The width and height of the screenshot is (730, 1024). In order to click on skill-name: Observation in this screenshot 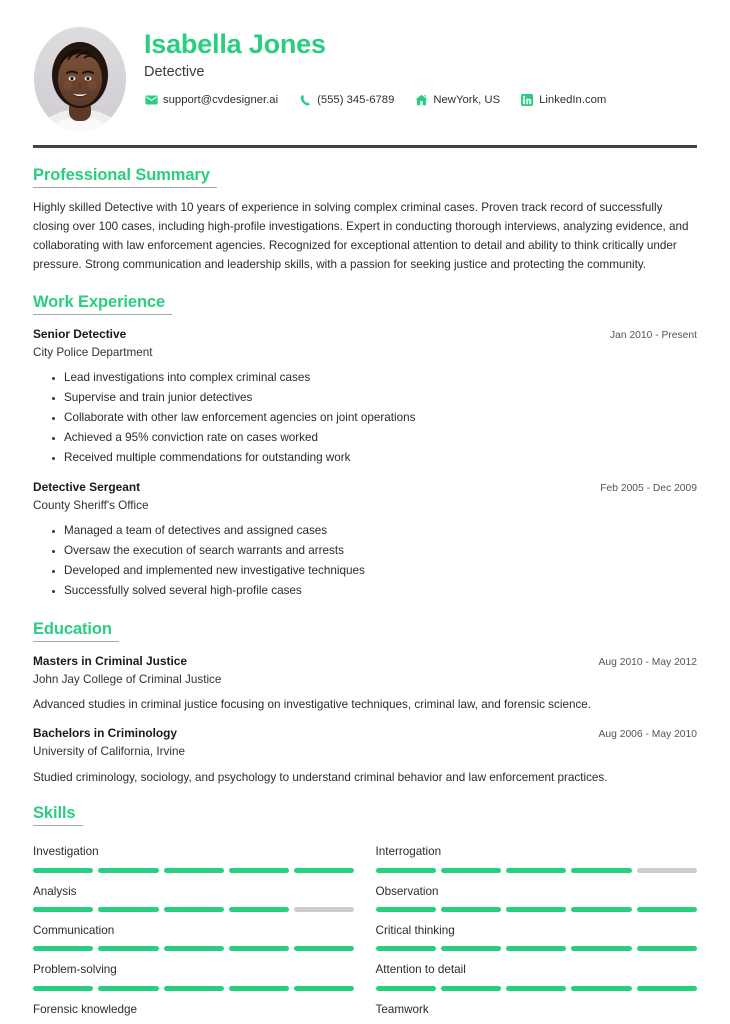, I will do `click(407, 891)`.